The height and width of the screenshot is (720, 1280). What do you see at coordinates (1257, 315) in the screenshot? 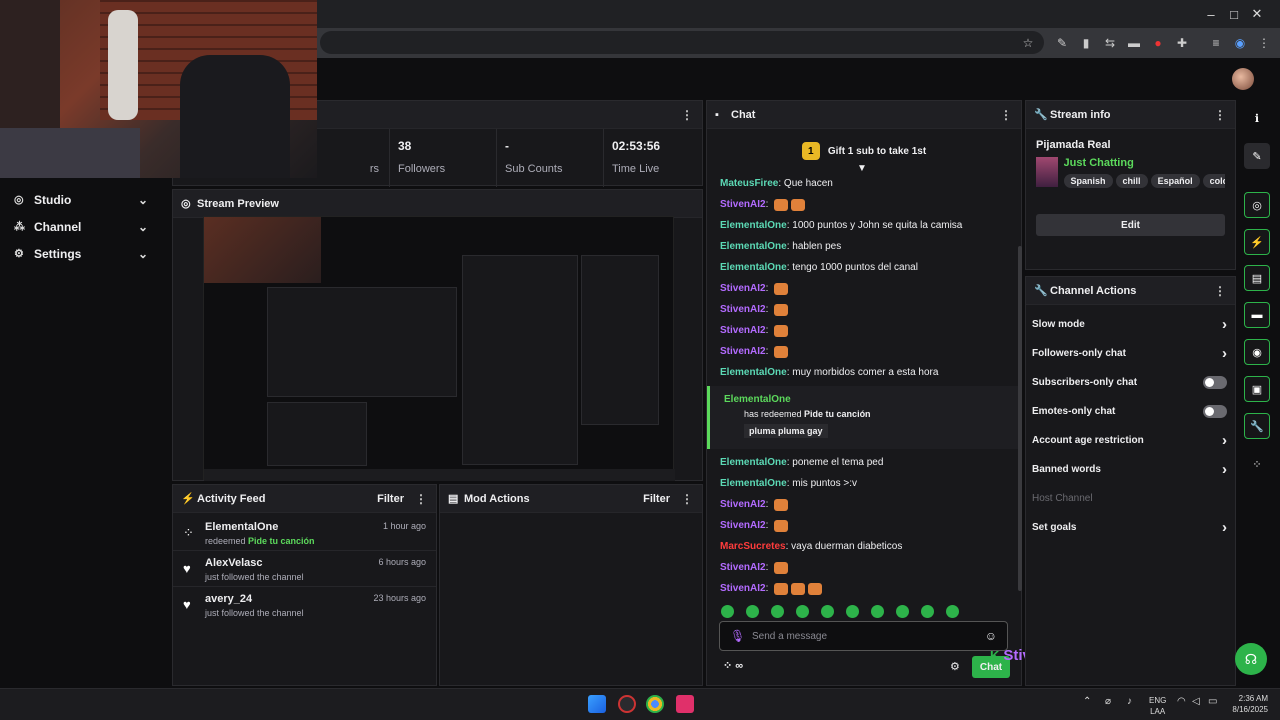
I see `chat-icon: ▬` at bounding box center [1257, 315].